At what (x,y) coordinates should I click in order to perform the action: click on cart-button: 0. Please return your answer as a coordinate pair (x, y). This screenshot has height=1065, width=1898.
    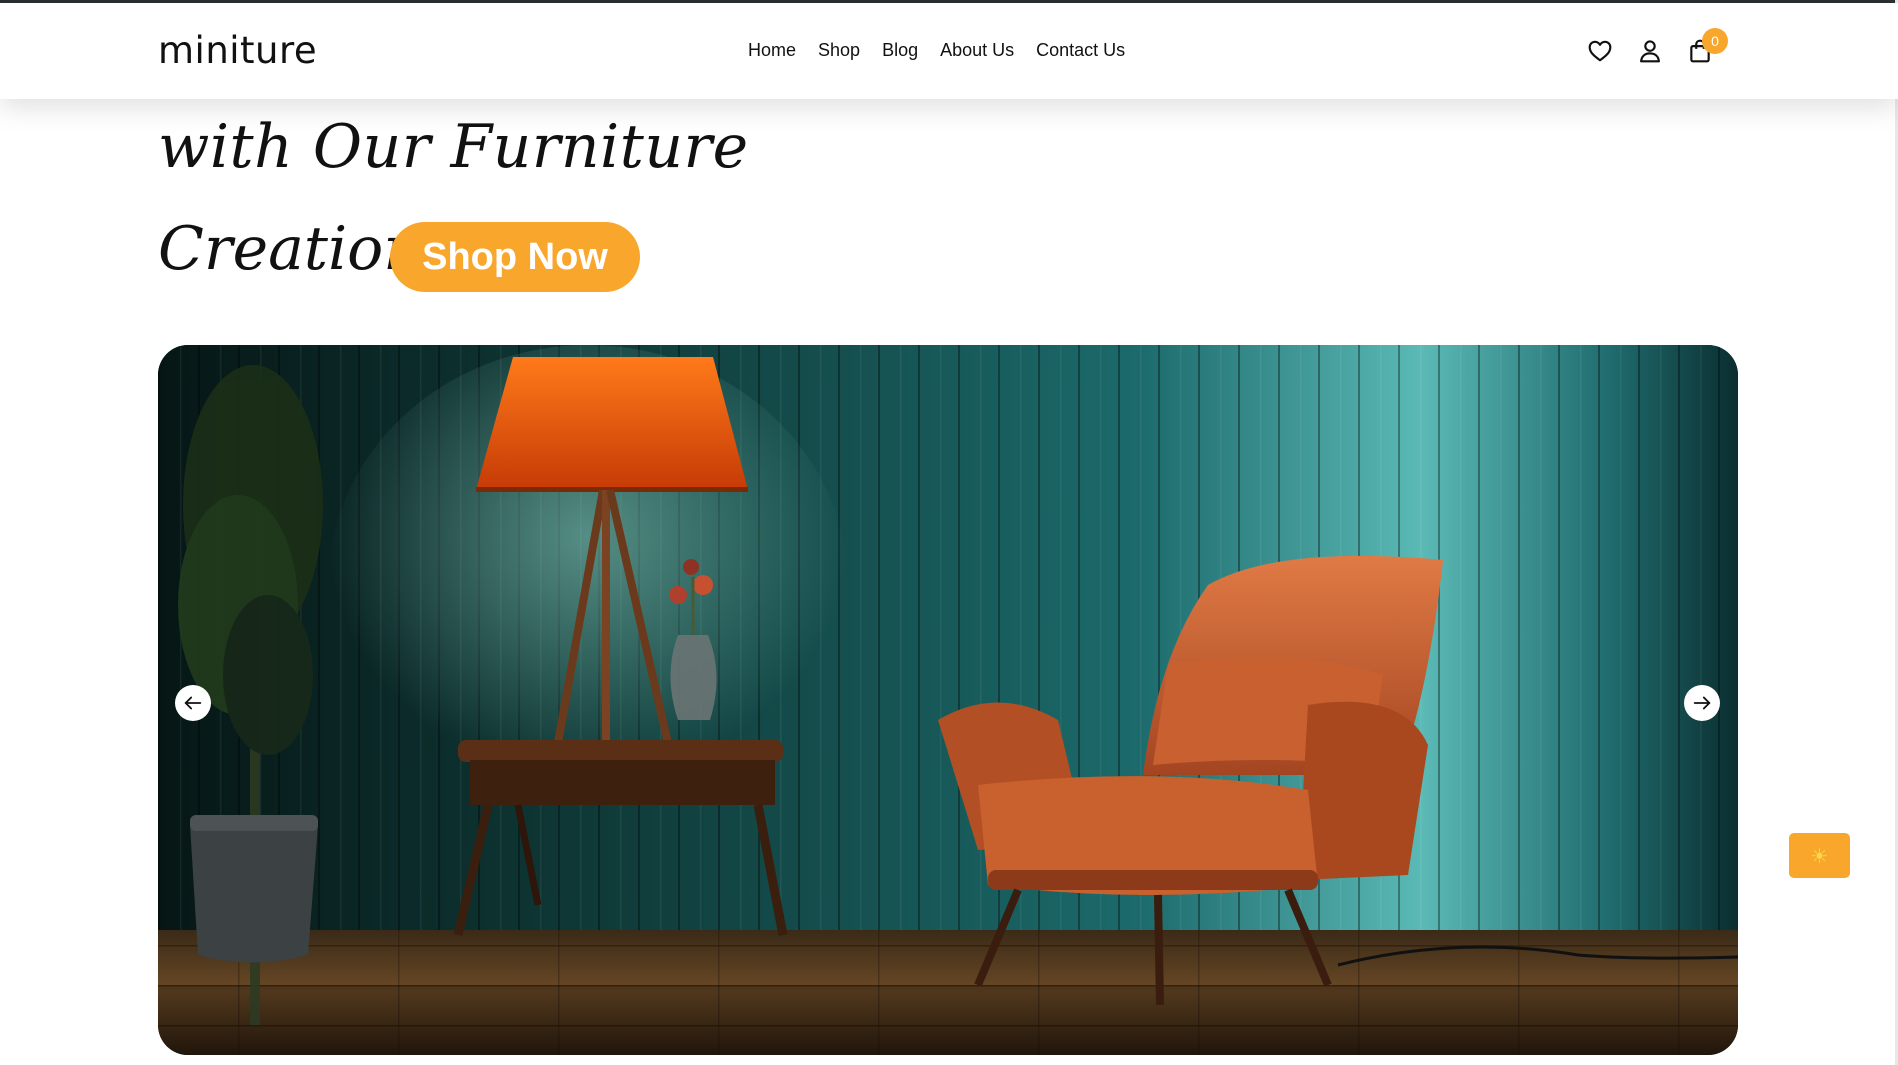
    Looking at the image, I should click on (1707, 46).